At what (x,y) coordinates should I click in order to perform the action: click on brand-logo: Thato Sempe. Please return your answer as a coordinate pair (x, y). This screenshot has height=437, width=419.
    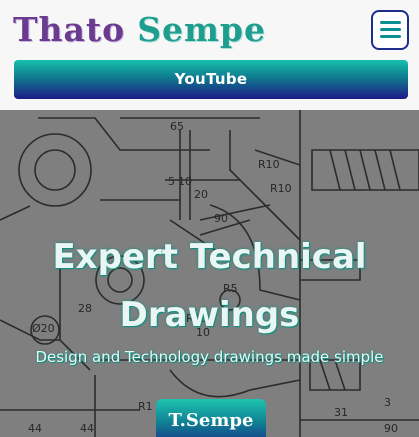
    Looking at the image, I should click on (139, 29).